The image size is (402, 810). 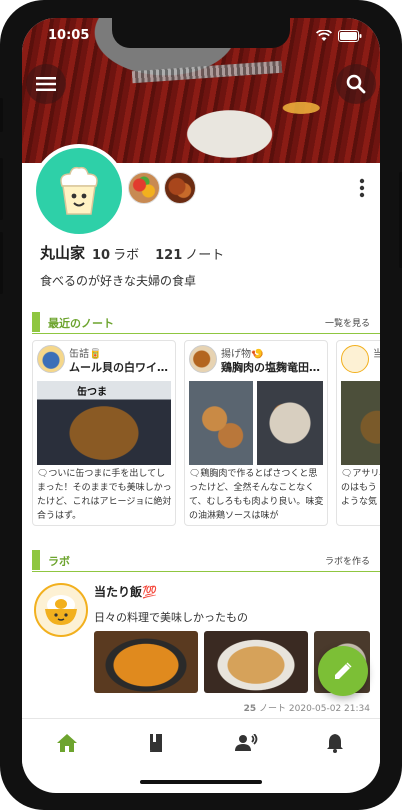 What do you see at coordinates (207, 72) in the screenshot?
I see `cover-grill` at bounding box center [207, 72].